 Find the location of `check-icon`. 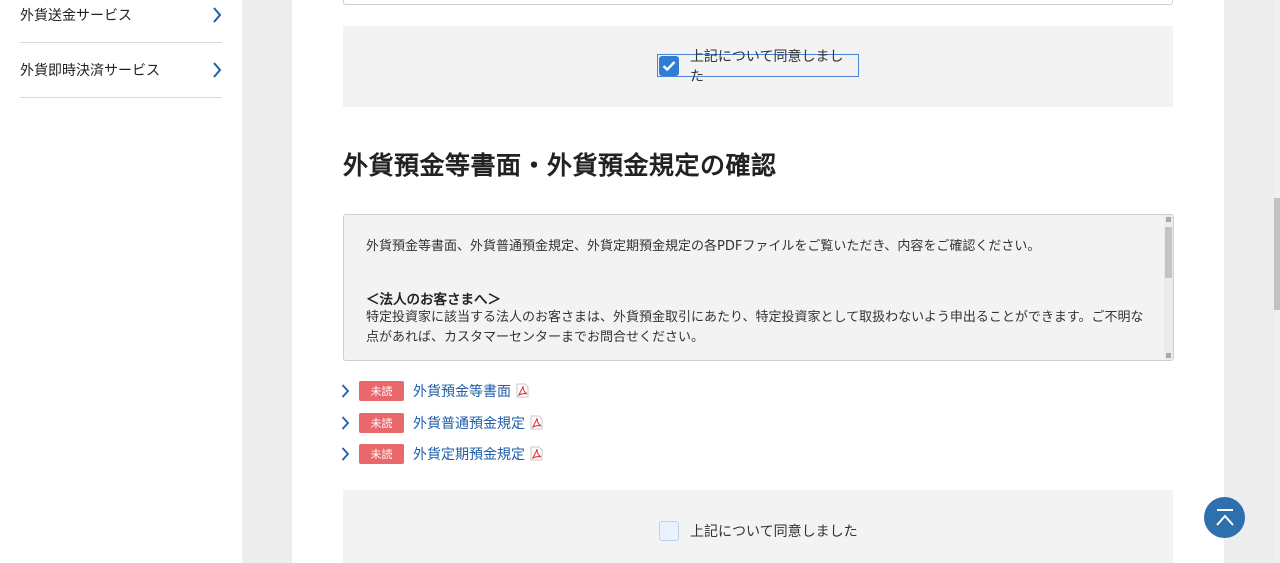

check-icon is located at coordinates (669, 65).